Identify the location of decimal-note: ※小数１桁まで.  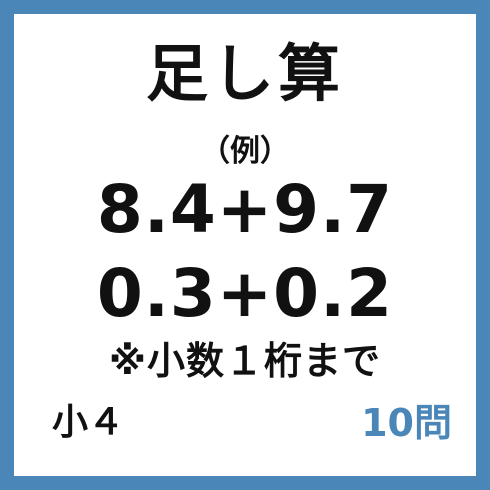
(245, 361).